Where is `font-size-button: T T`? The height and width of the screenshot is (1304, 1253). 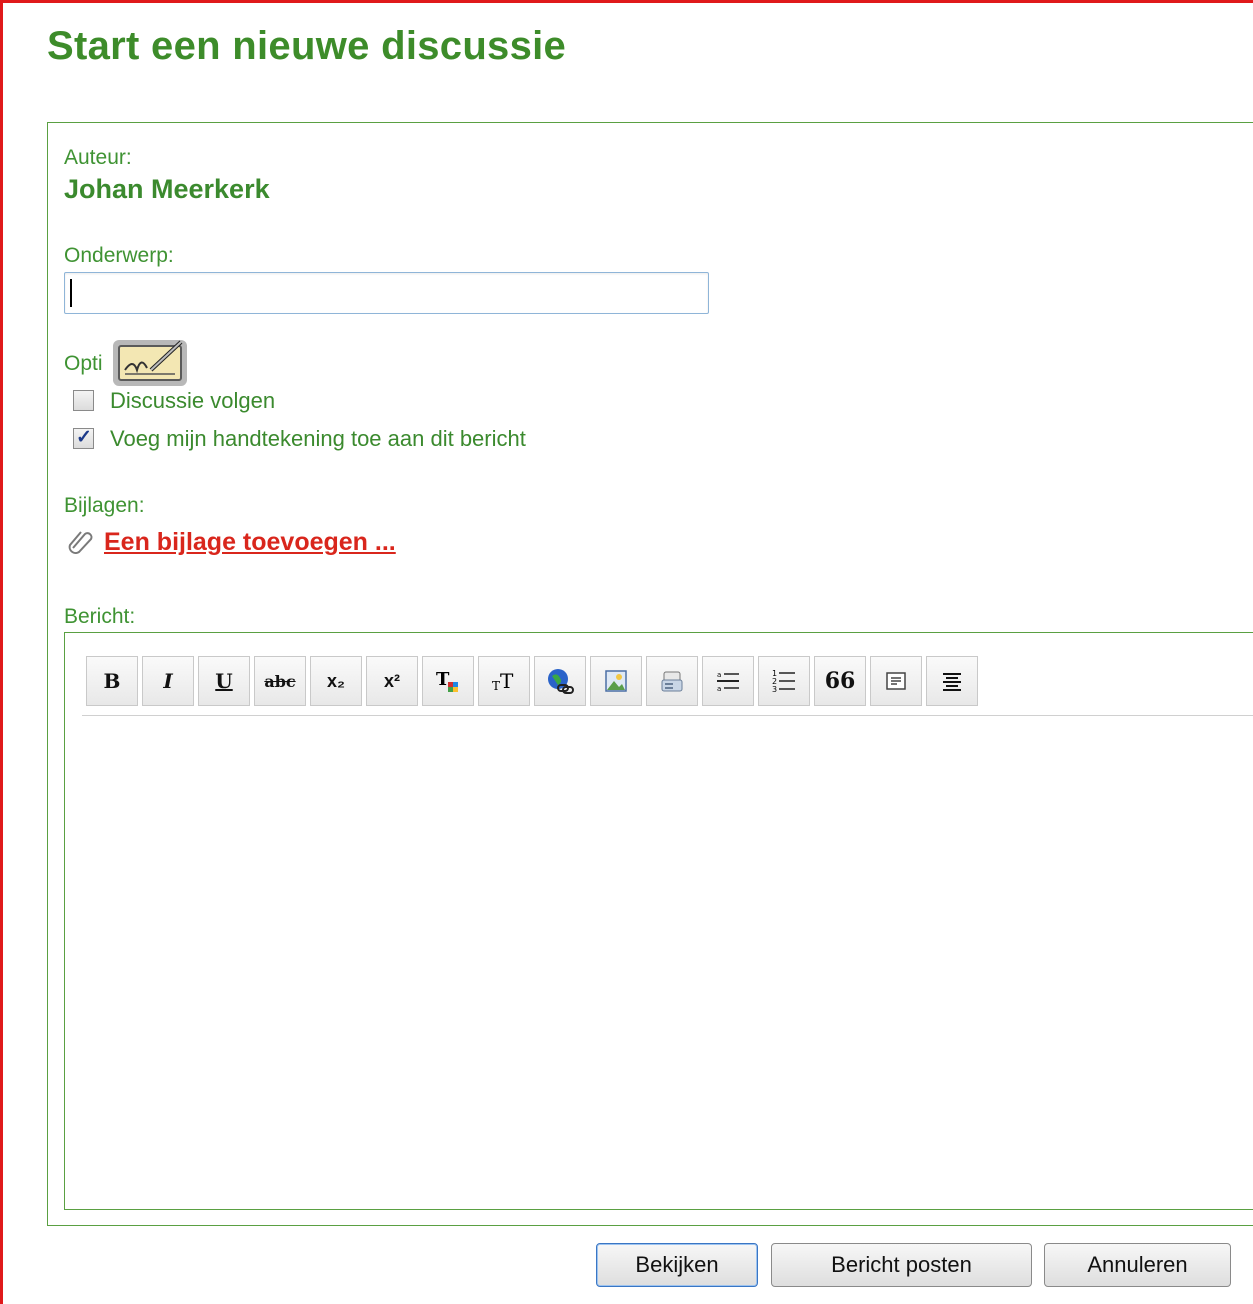
font-size-button: T T is located at coordinates (504, 681).